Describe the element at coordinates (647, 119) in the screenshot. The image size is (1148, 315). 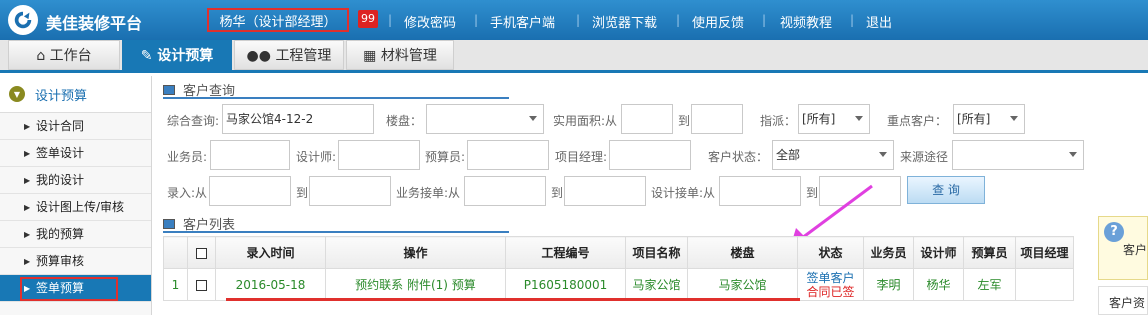
I see `area-from-input` at that location.